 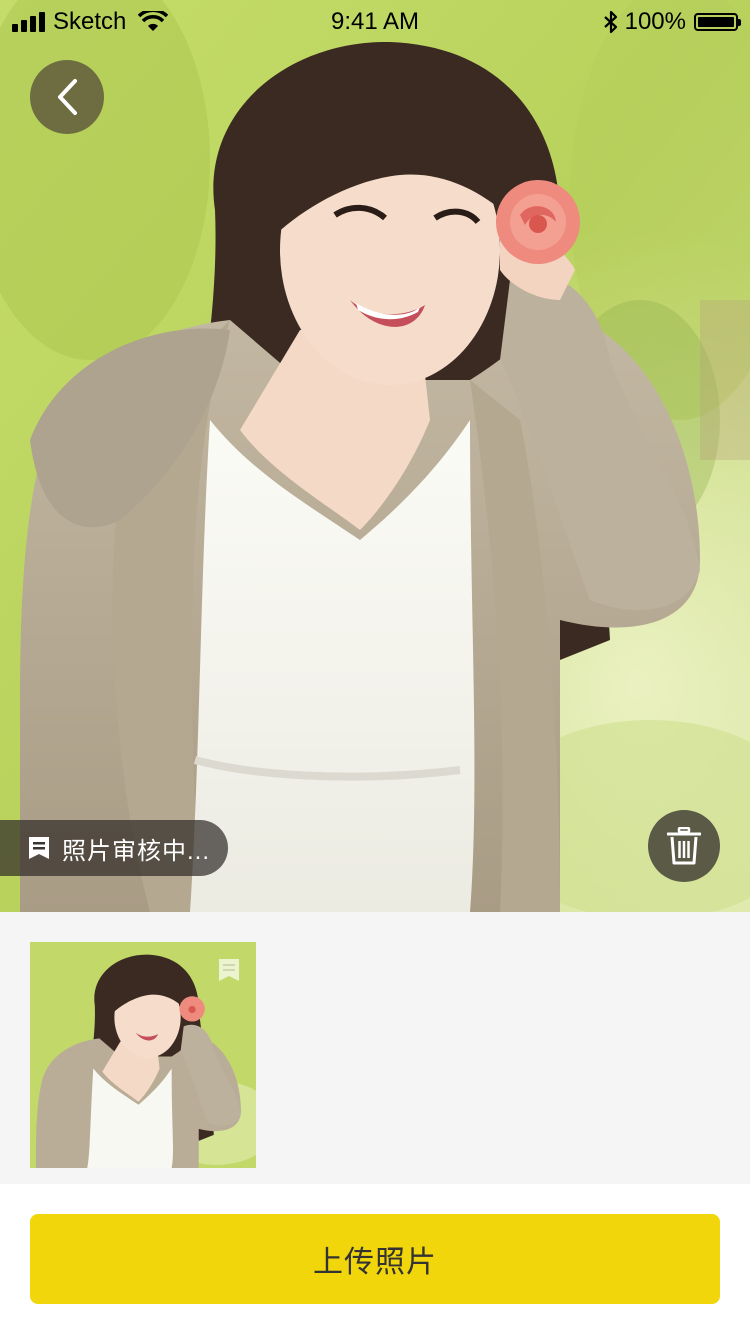 I want to click on chevron-left-icon, so click(x=67, y=97).